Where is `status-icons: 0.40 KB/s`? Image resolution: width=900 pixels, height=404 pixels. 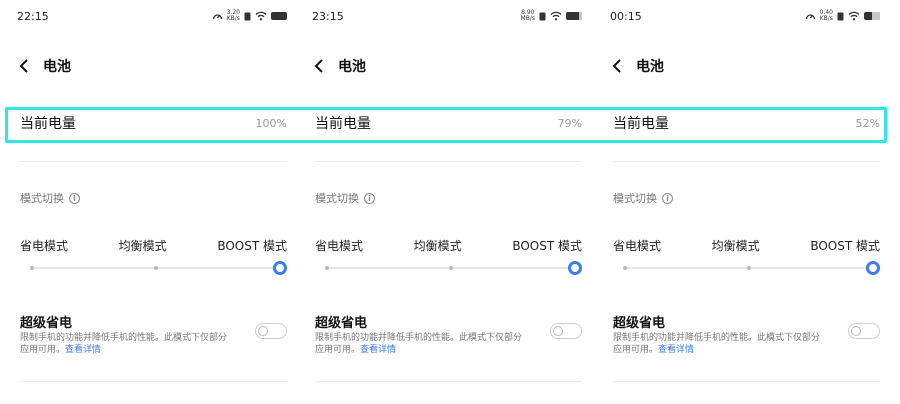
status-icons: 0.40 KB/s is located at coordinates (842, 16).